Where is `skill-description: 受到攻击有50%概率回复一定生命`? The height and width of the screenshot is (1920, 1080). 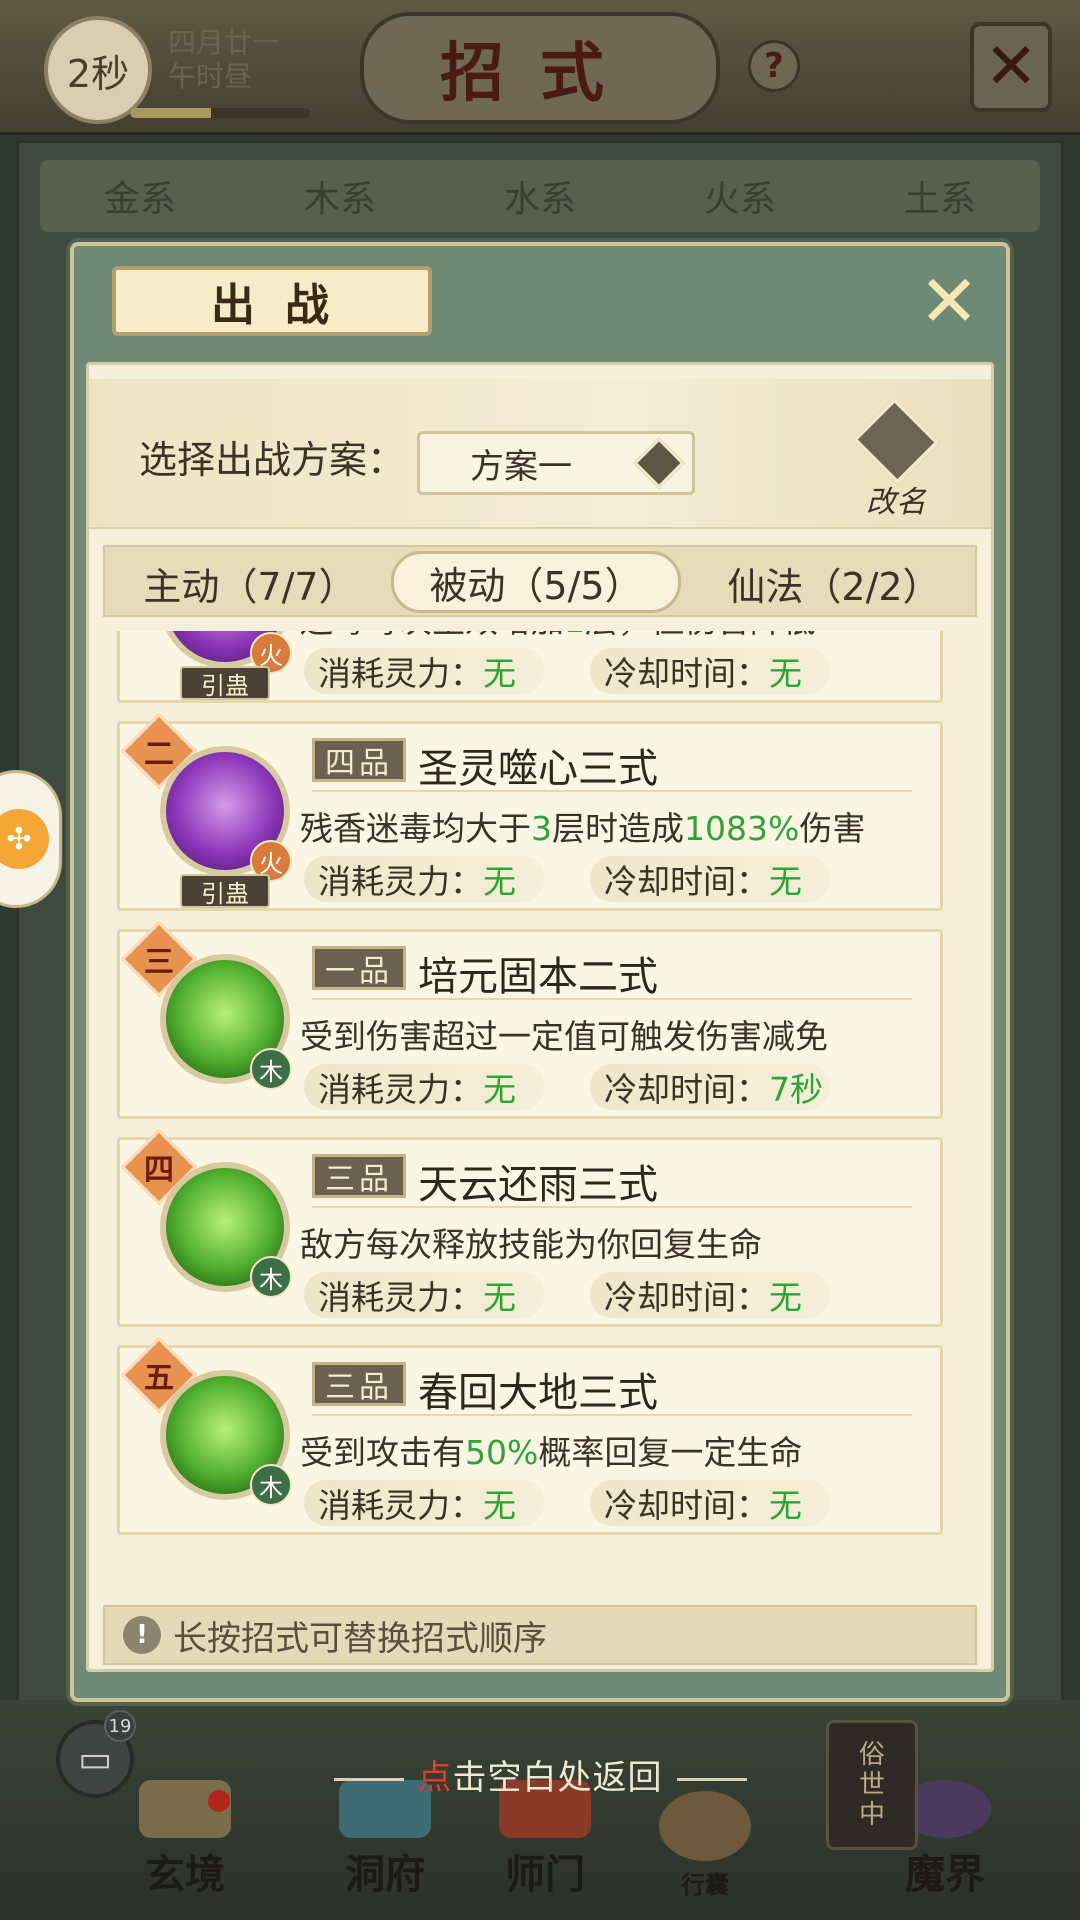
skill-description: 受到攻击有50%概率回复一定生命 is located at coordinates (620, 1450).